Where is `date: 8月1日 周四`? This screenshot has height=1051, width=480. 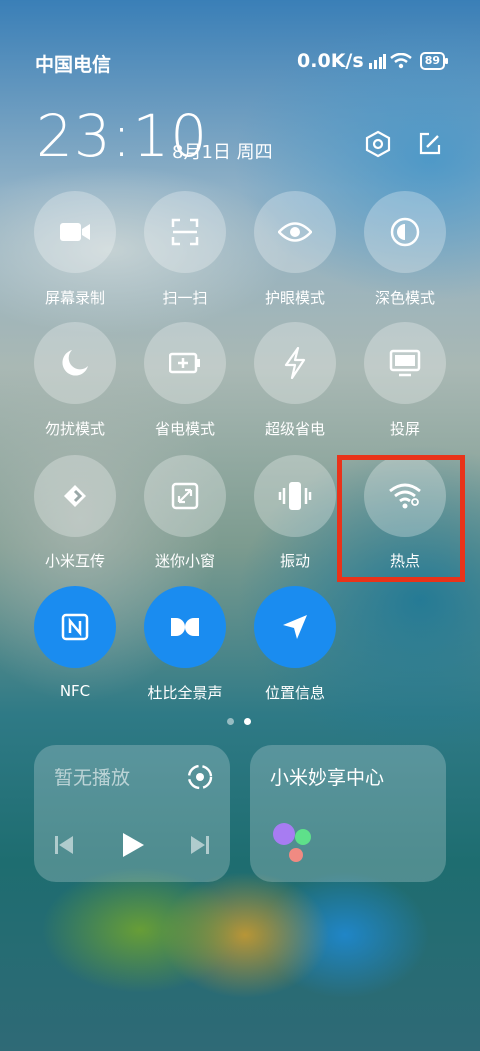
date: 8月1日 周四 is located at coordinates (222, 151).